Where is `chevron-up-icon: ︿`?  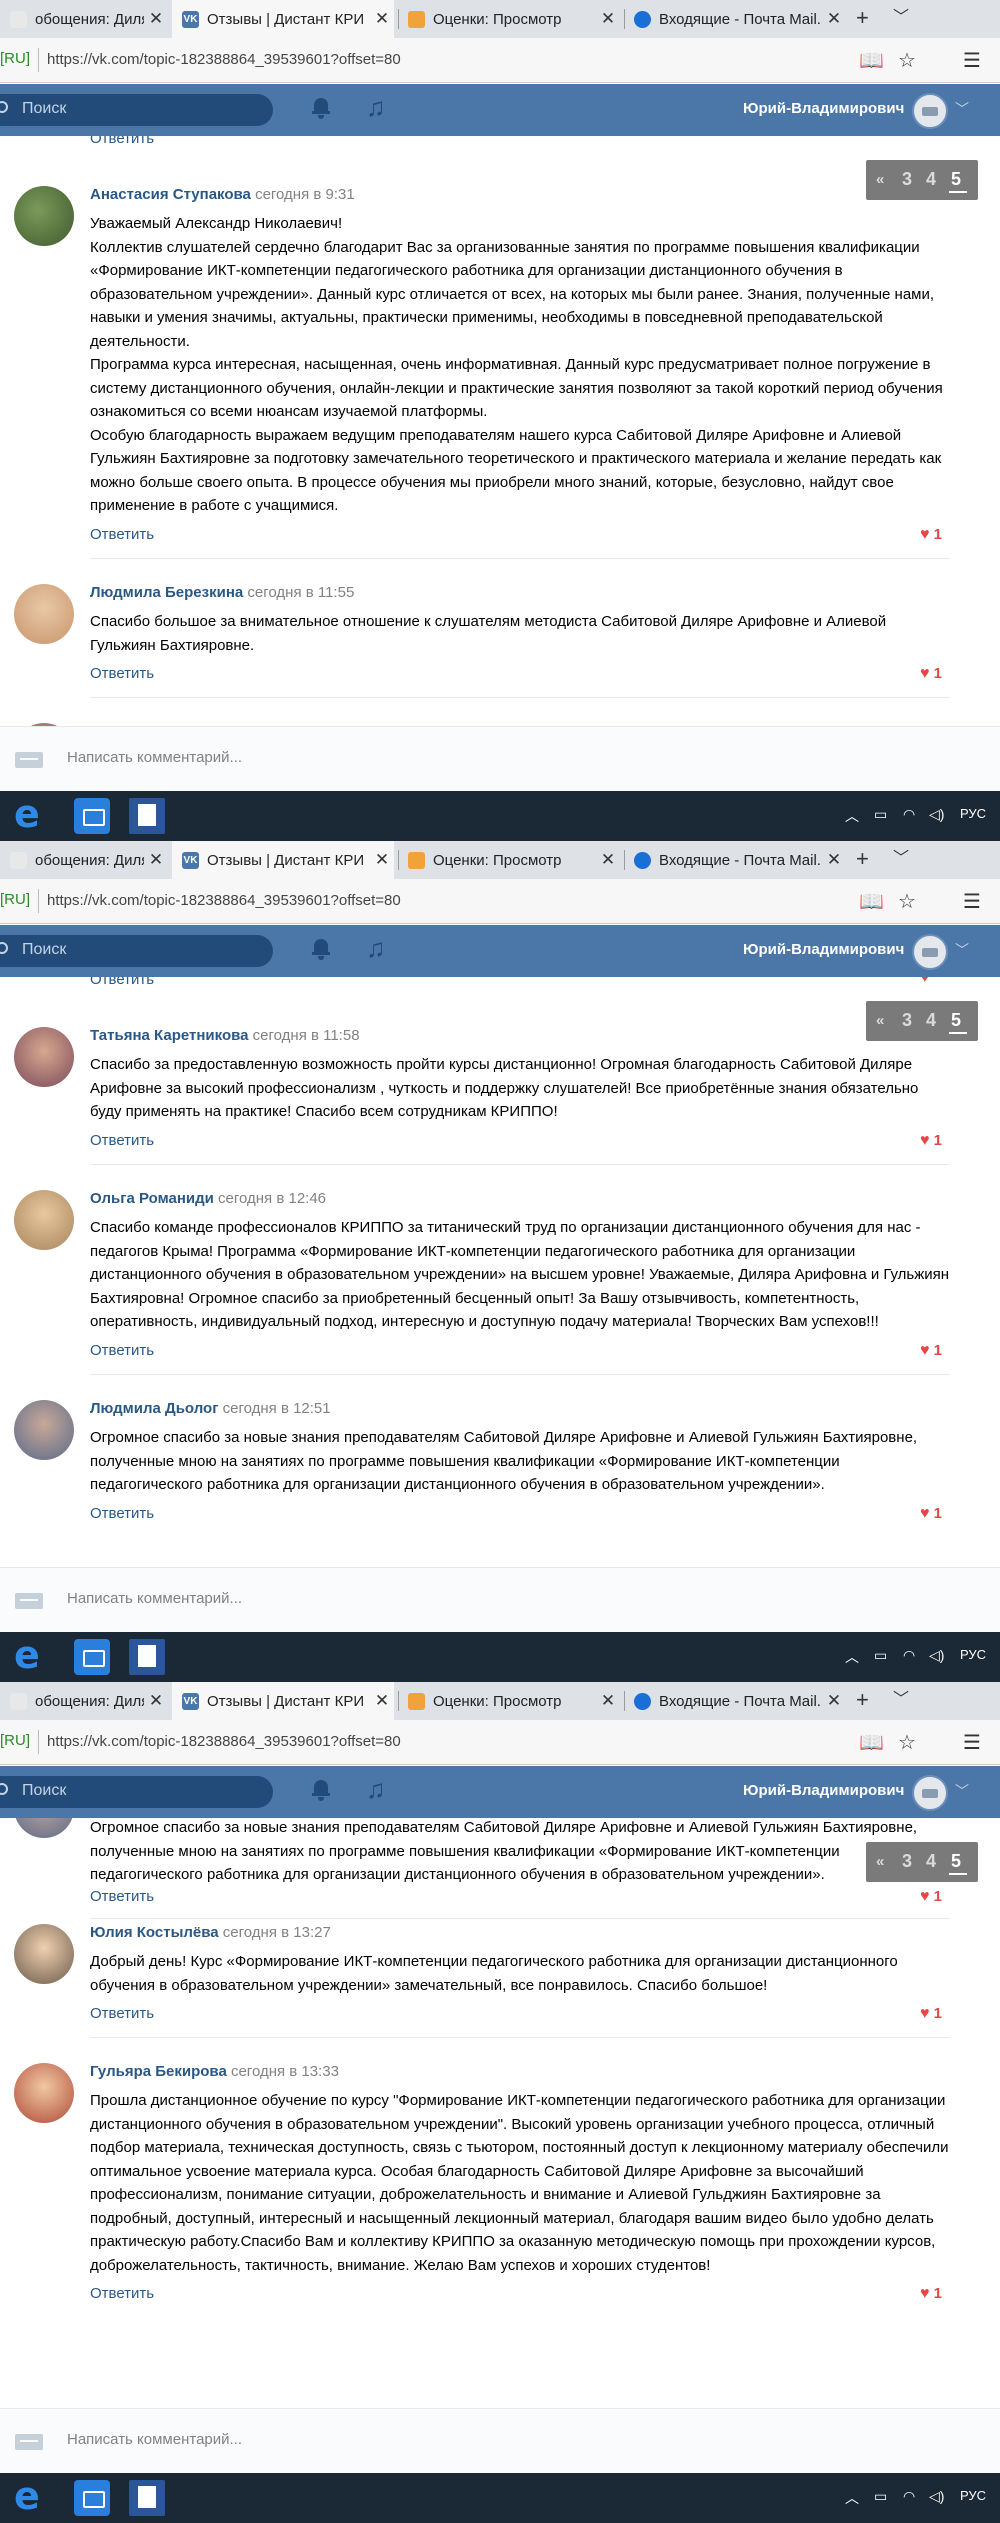 chevron-up-icon: ︿ is located at coordinates (852, 816).